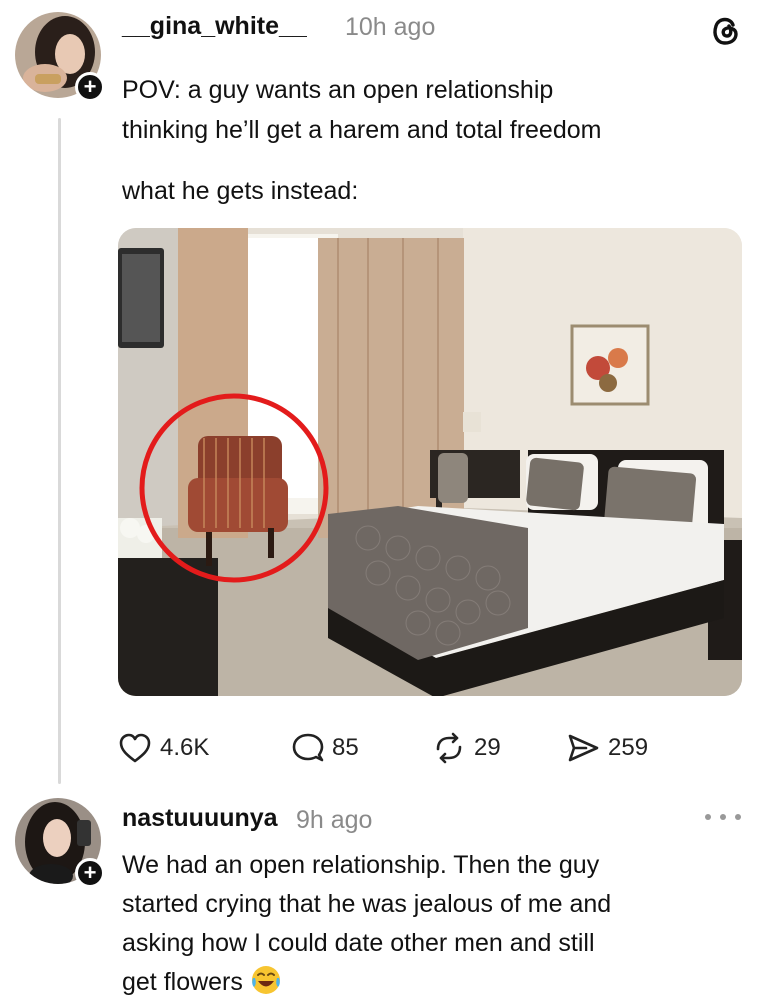 This screenshot has height=1000, width=764. I want to click on follow-reply-author-button: +, so click(90, 873).